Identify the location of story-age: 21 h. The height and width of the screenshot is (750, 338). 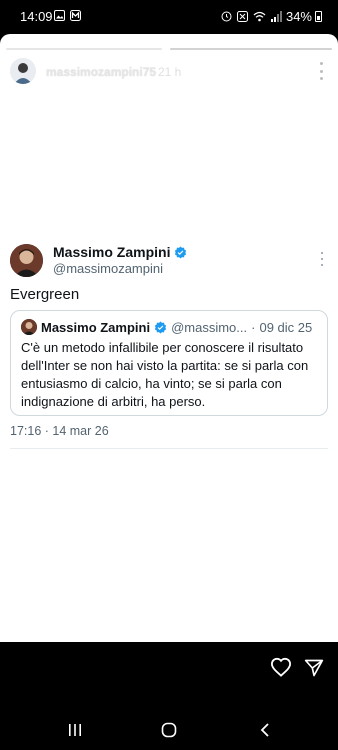
(170, 72).